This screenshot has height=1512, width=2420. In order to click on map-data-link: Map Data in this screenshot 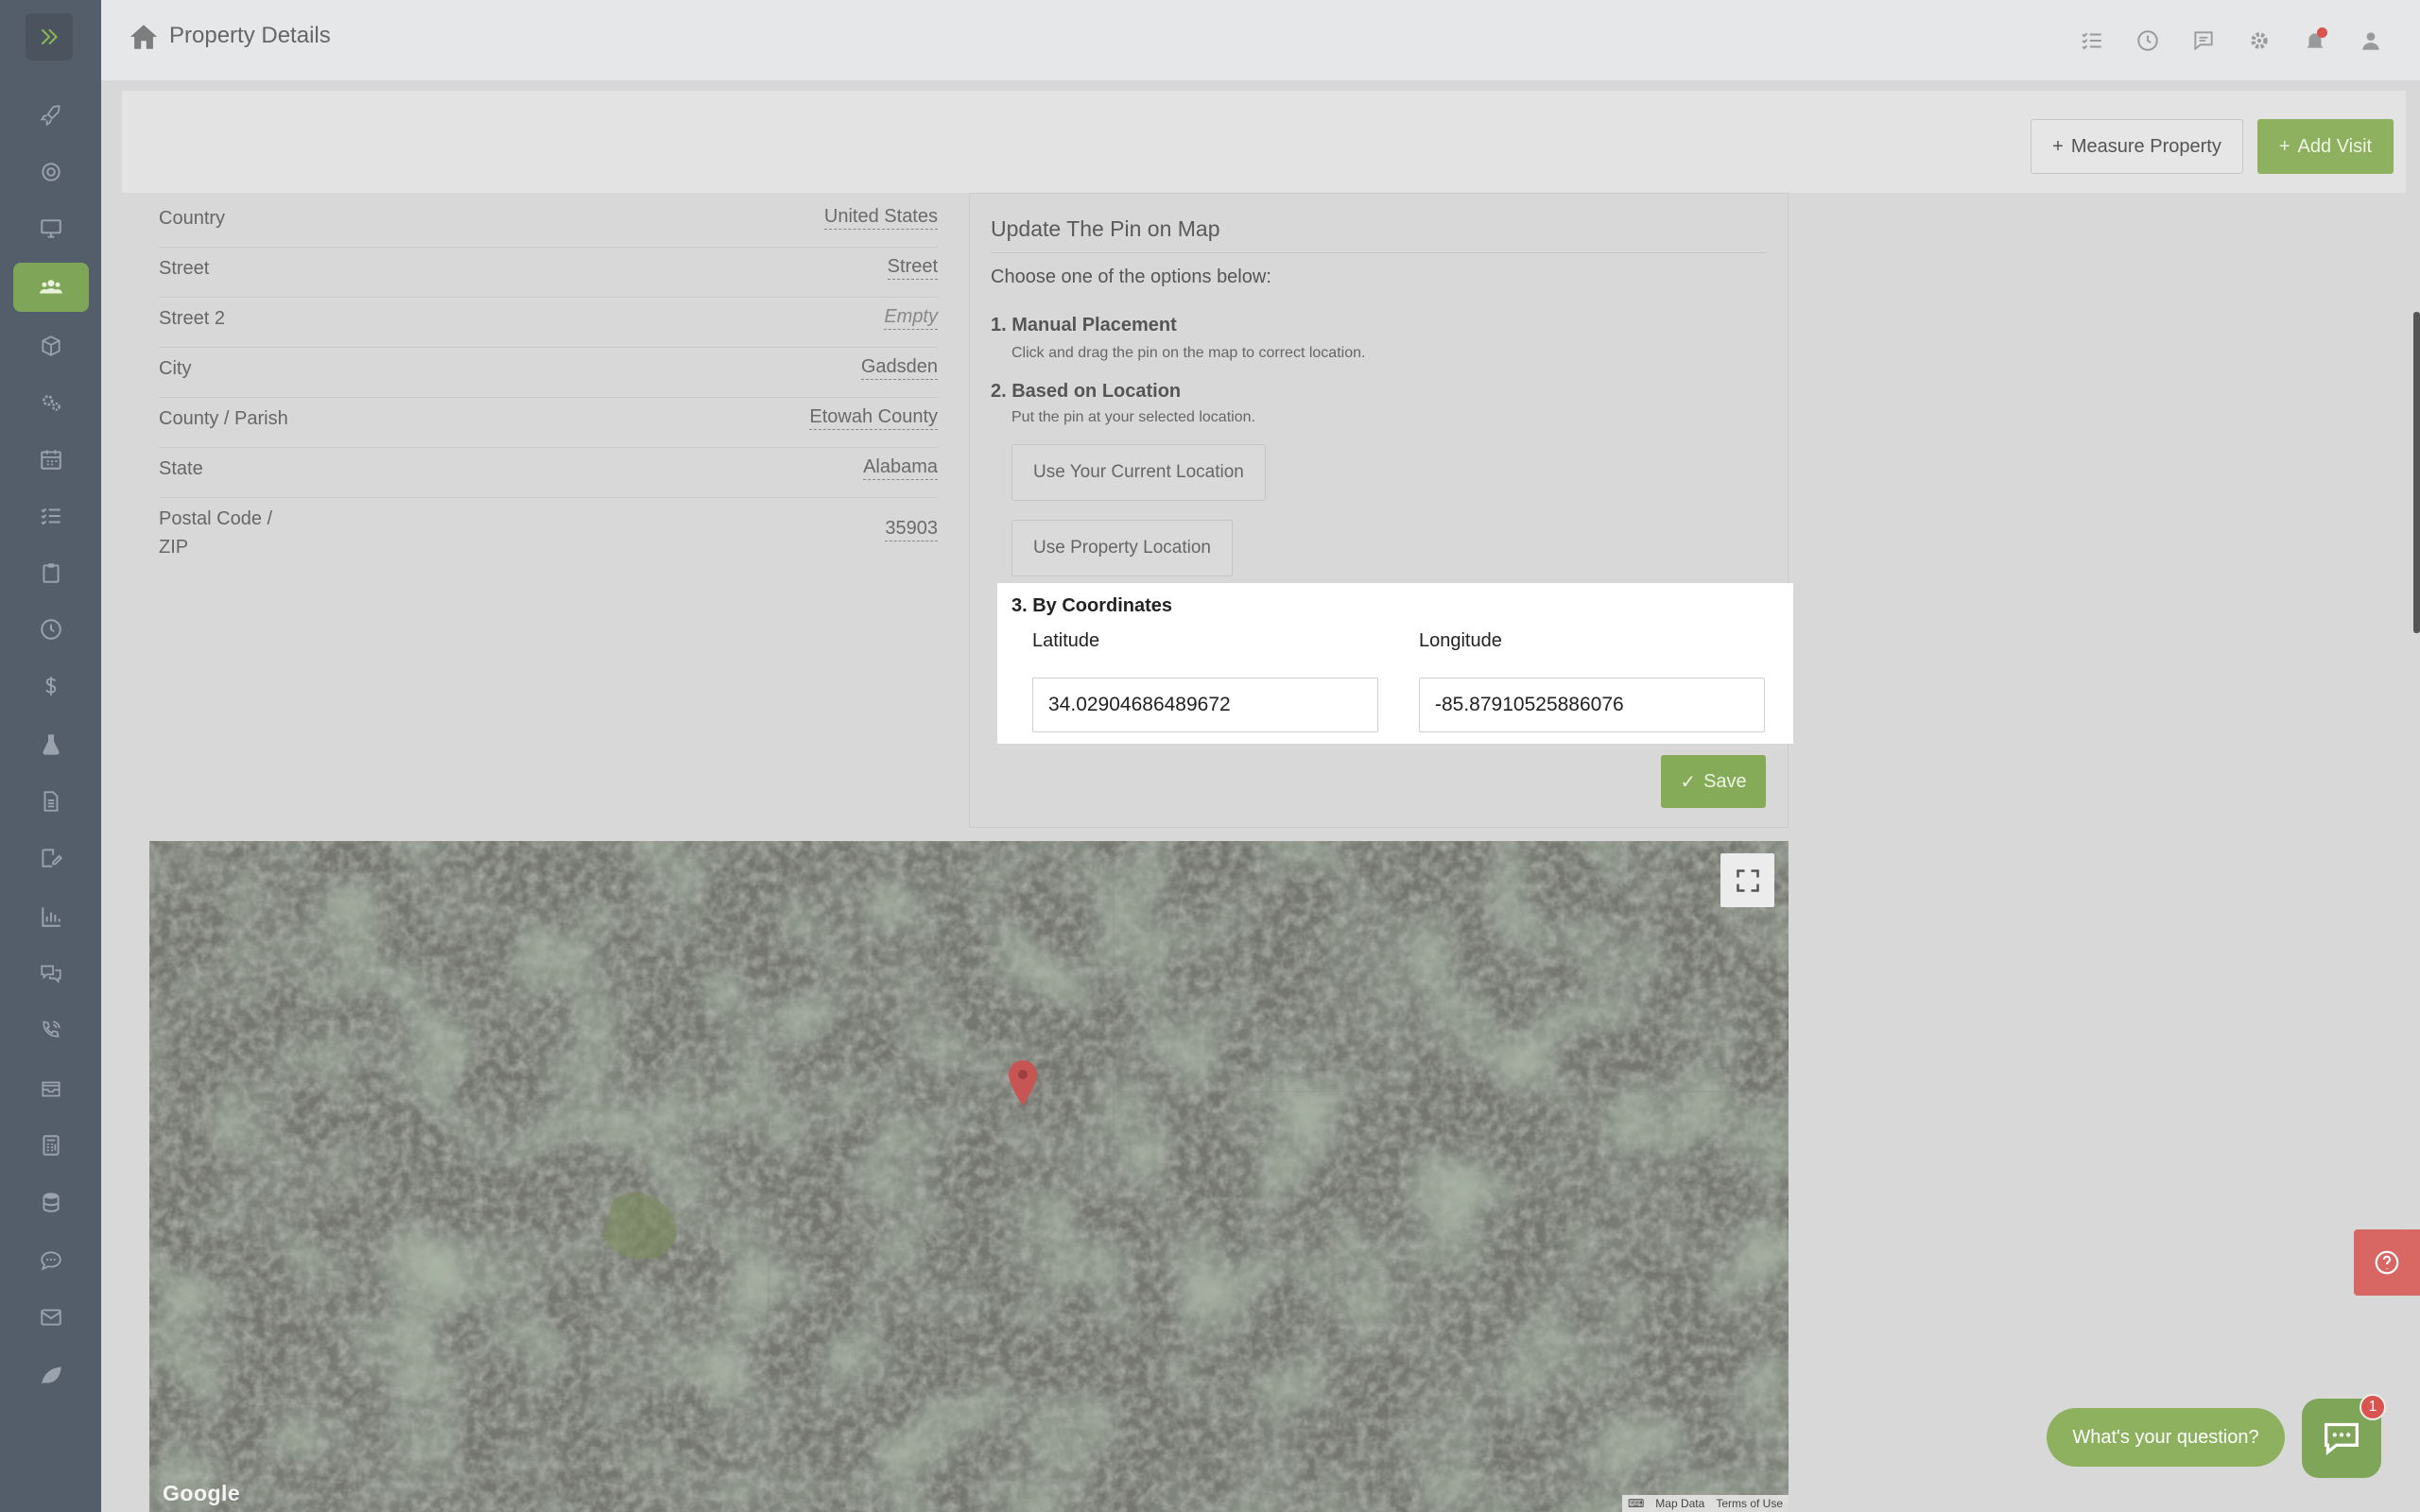, I will do `click(1680, 1503)`.